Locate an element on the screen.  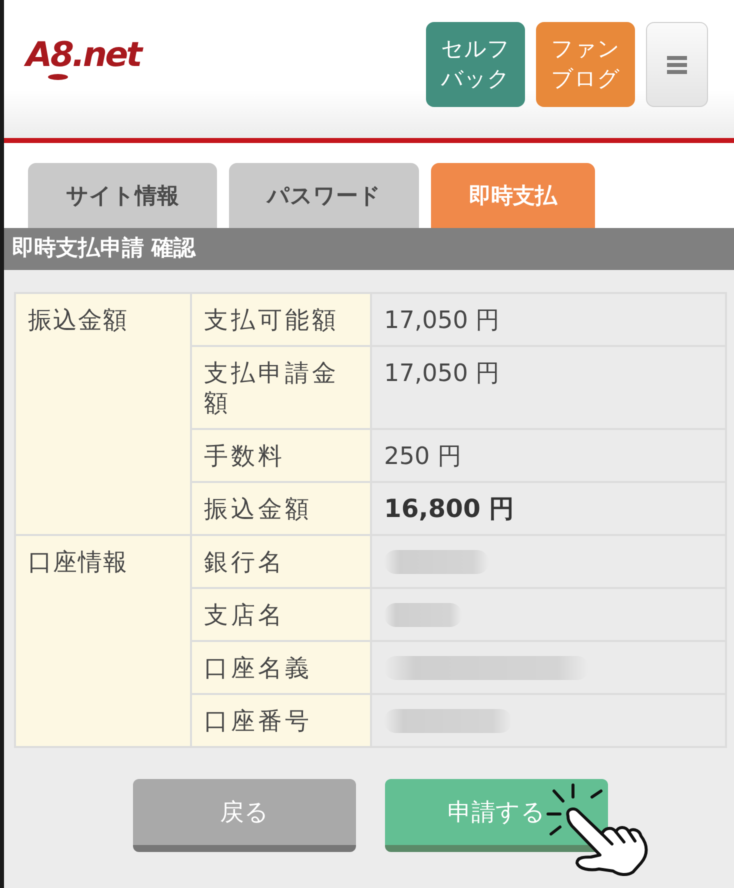
menu-icon is located at coordinates (677, 64).